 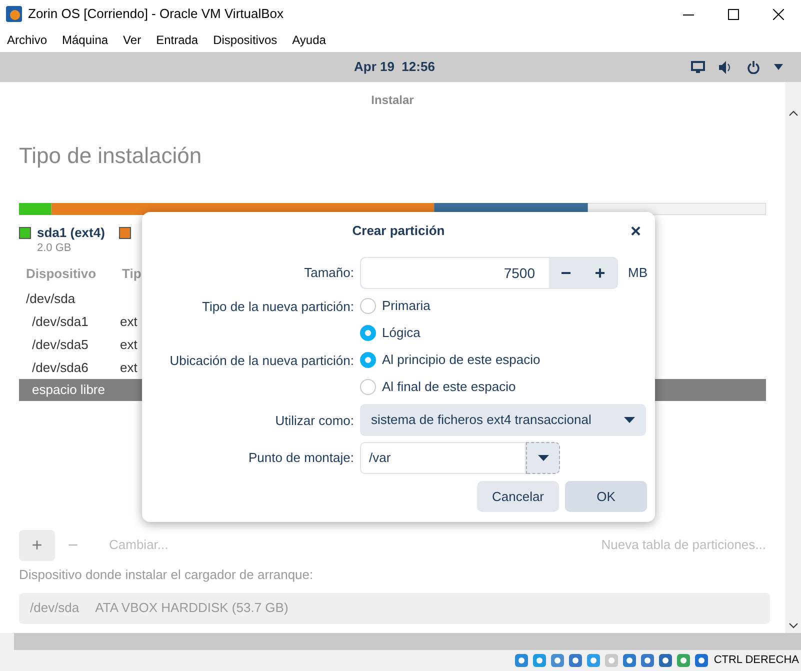 What do you see at coordinates (191, 608) in the screenshot?
I see `disk-name: ATA VBOX HARDDISK (53.7 GB)` at bounding box center [191, 608].